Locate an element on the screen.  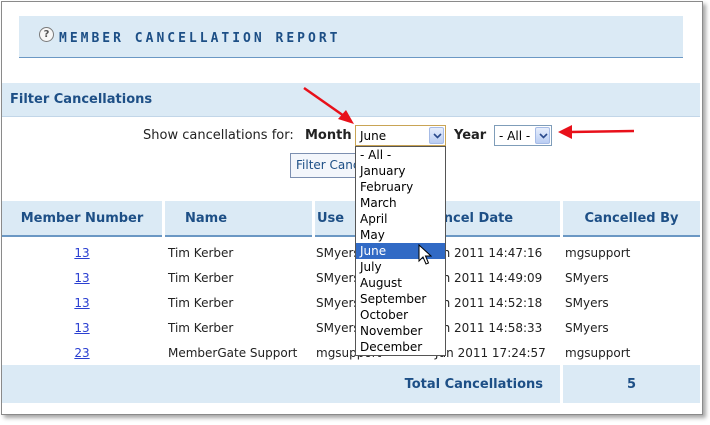
totals-row: Total Cancellations 5 is located at coordinates (351, 384).